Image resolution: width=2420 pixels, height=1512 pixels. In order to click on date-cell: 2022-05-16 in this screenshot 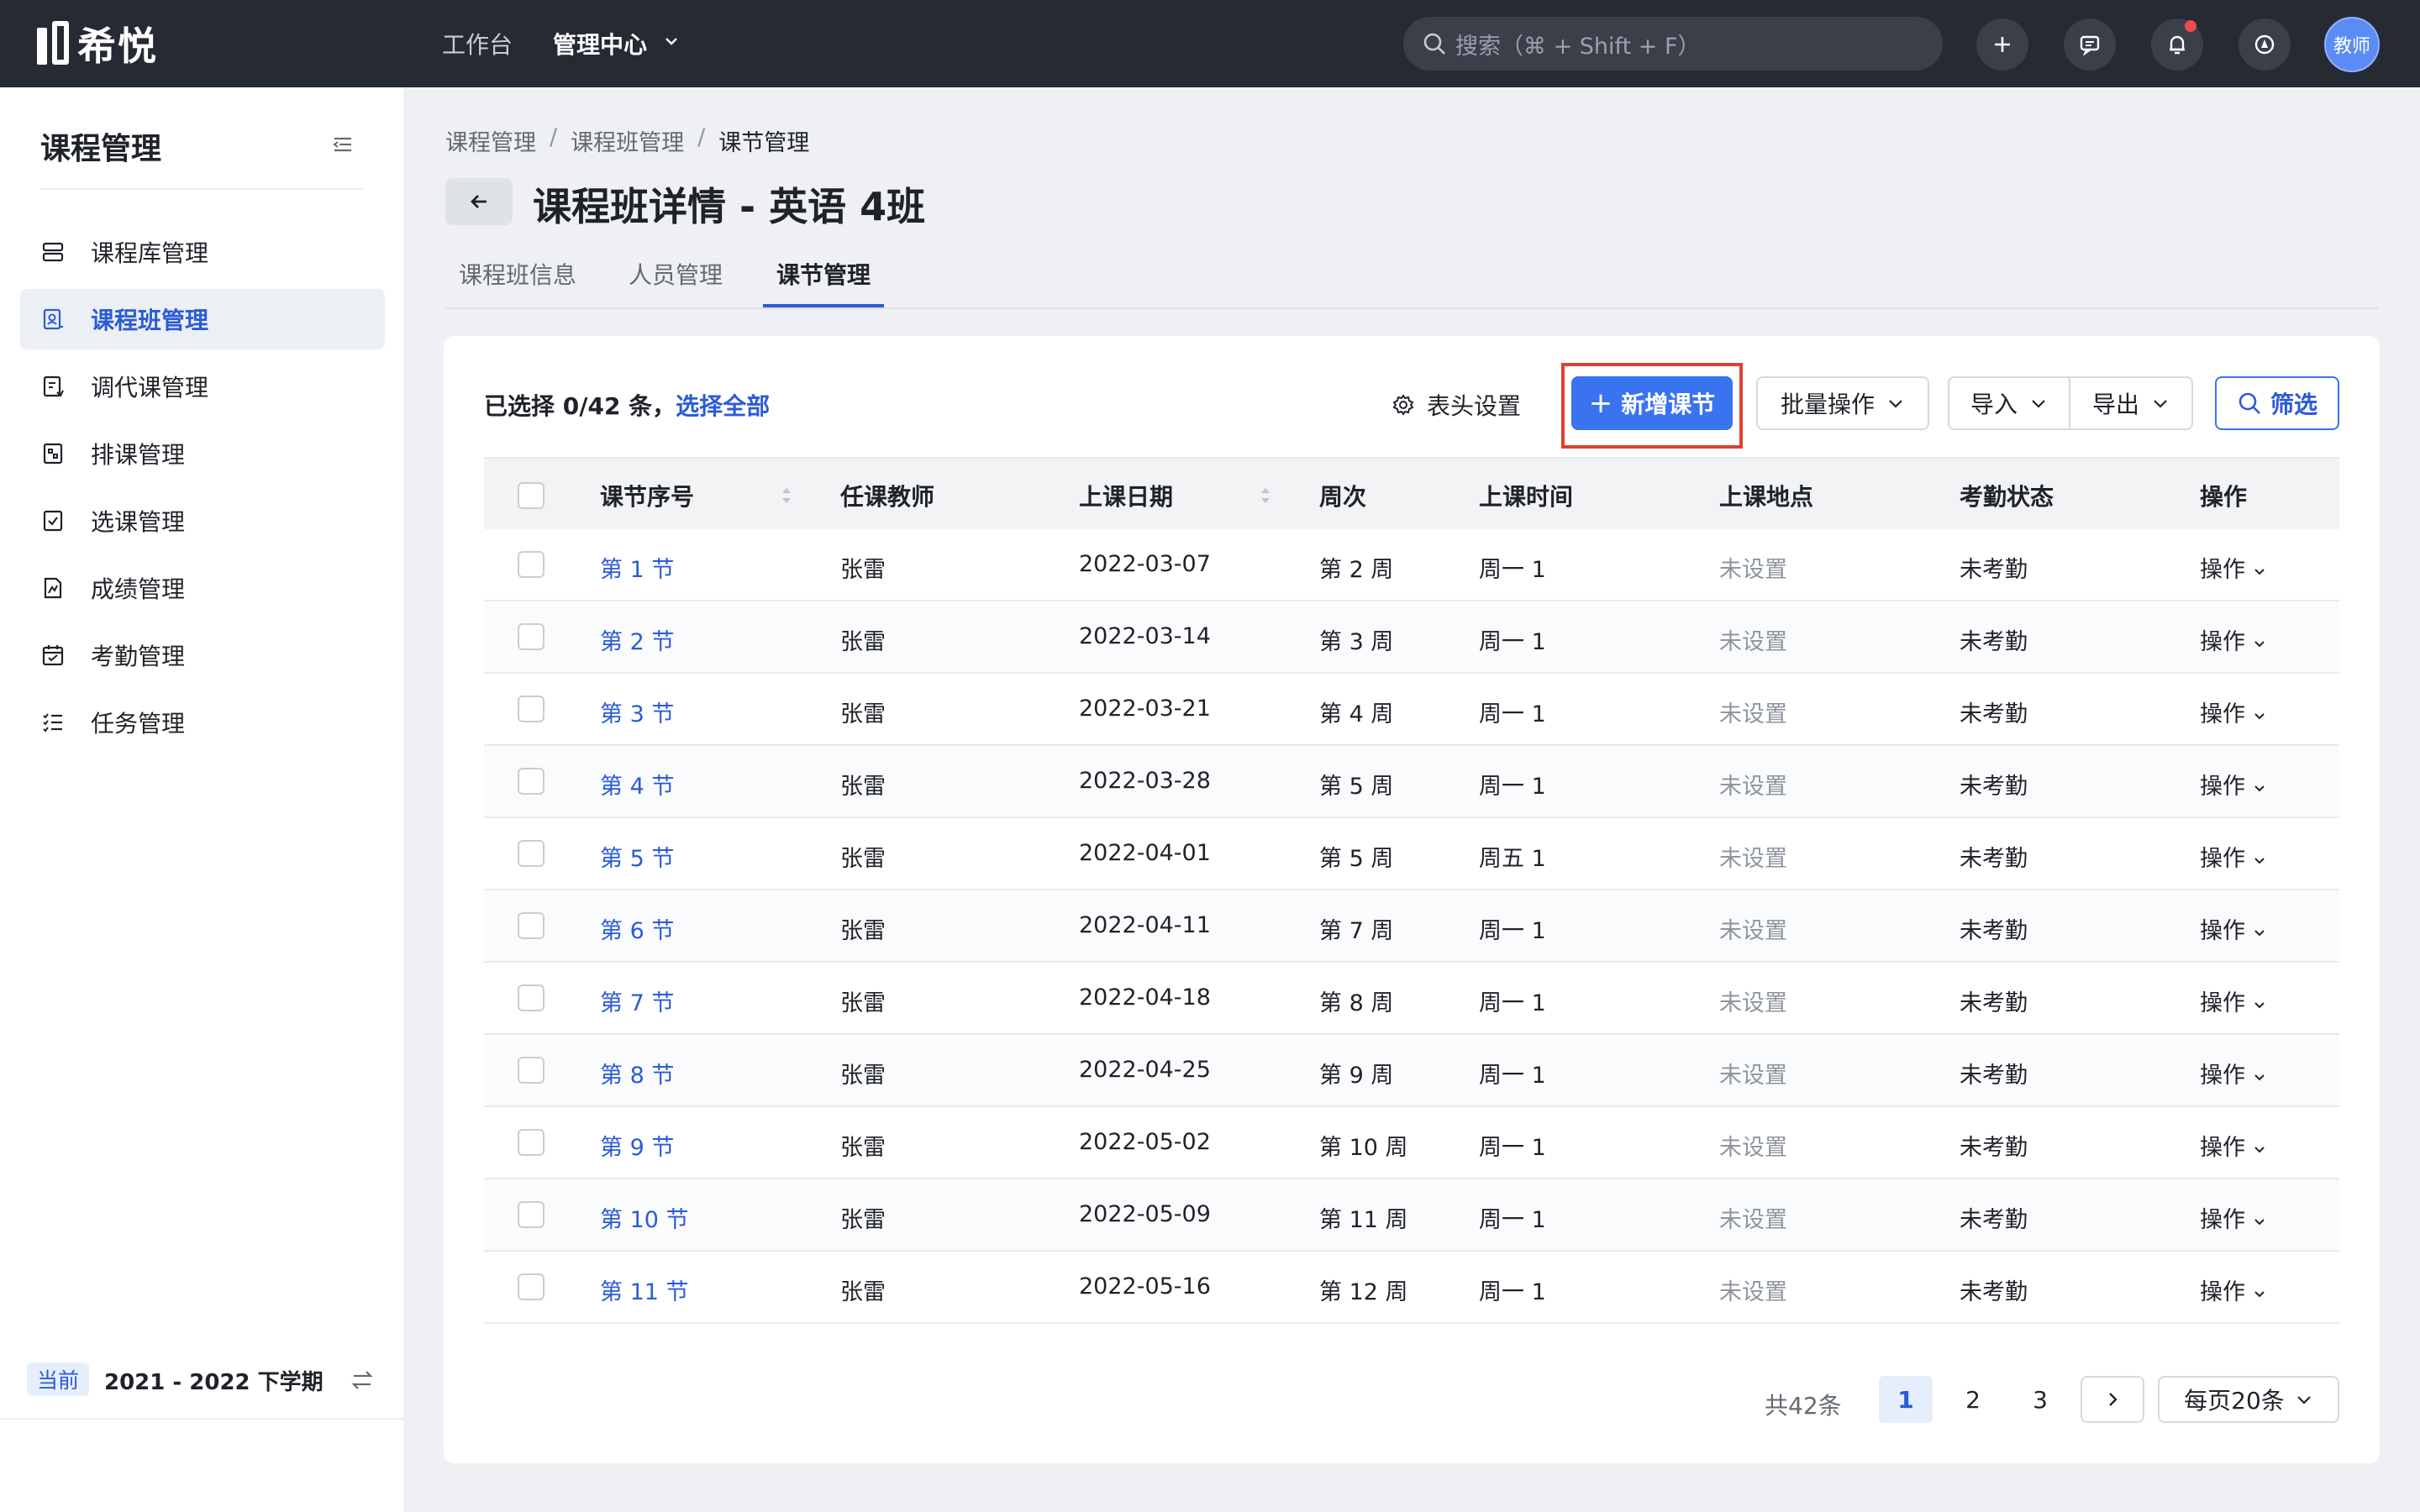, I will do `click(1145, 1286)`.